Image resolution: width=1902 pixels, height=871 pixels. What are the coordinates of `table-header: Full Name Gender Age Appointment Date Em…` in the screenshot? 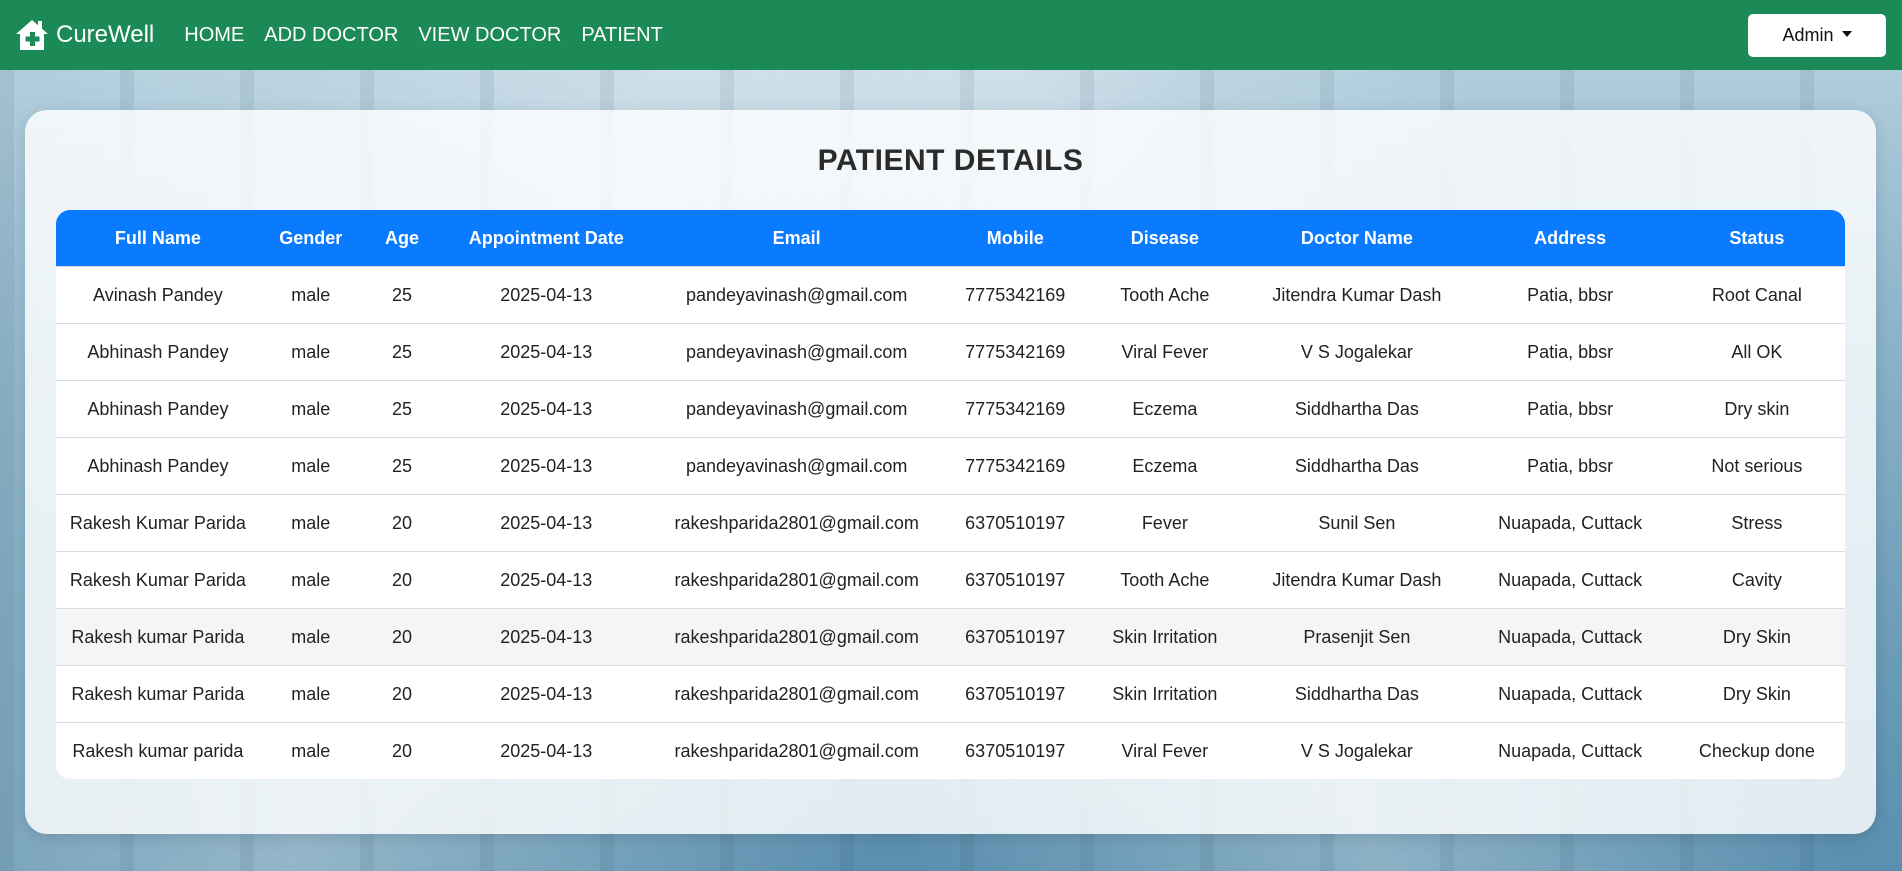 It's located at (950, 238).